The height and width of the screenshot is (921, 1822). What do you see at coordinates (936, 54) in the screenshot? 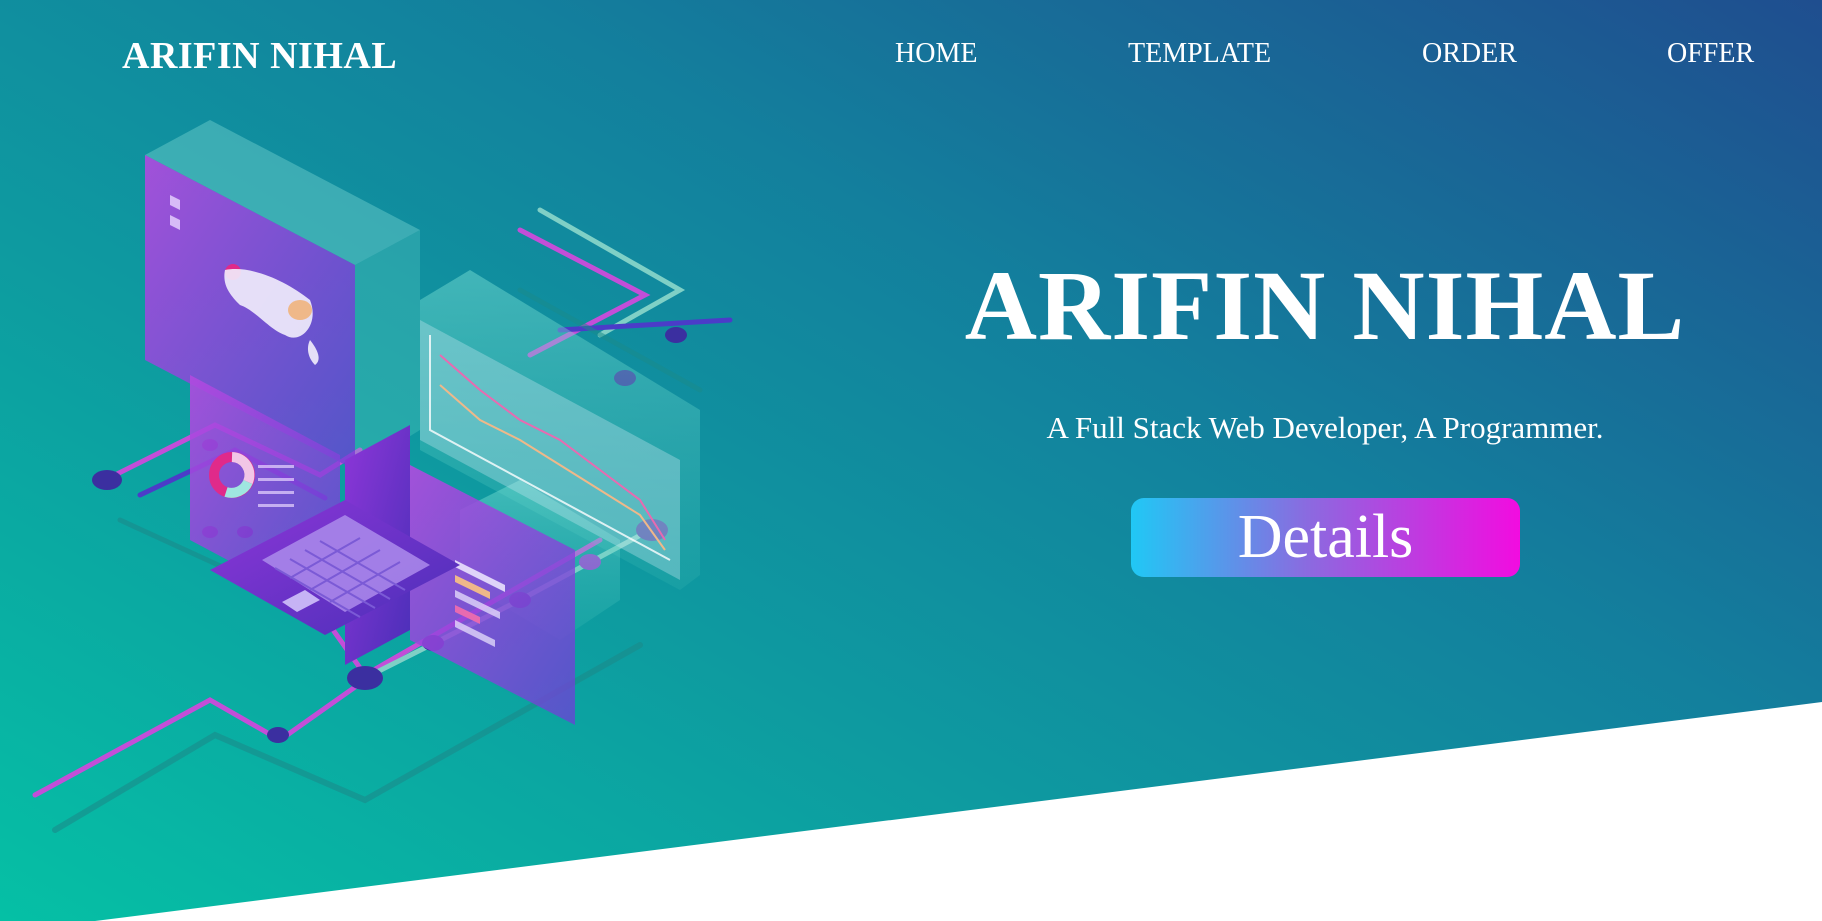
I see `nav-home: HOME` at bounding box center [936, 54].